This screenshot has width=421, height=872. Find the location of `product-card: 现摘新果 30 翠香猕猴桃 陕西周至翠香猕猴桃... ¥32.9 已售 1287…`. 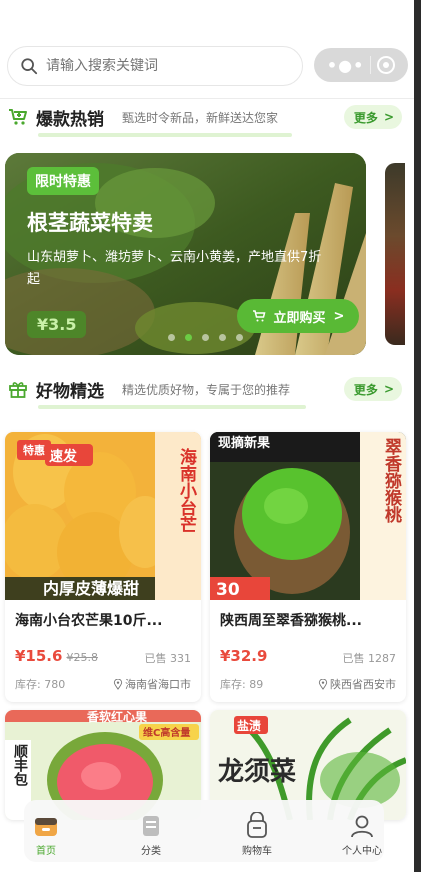

product-card: 现摘新果 30 翠香猕猴桃 陕西周至翠香猕猴桃... ¥32.9 已售 1287… is located at coordinates (308, 567).